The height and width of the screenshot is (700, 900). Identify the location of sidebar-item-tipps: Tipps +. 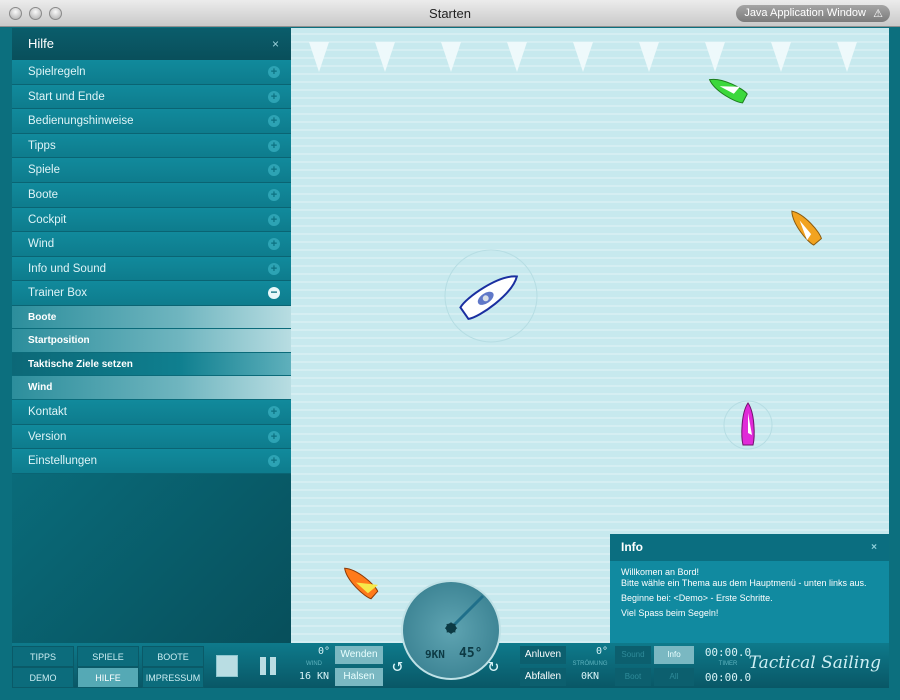
(151, 146).